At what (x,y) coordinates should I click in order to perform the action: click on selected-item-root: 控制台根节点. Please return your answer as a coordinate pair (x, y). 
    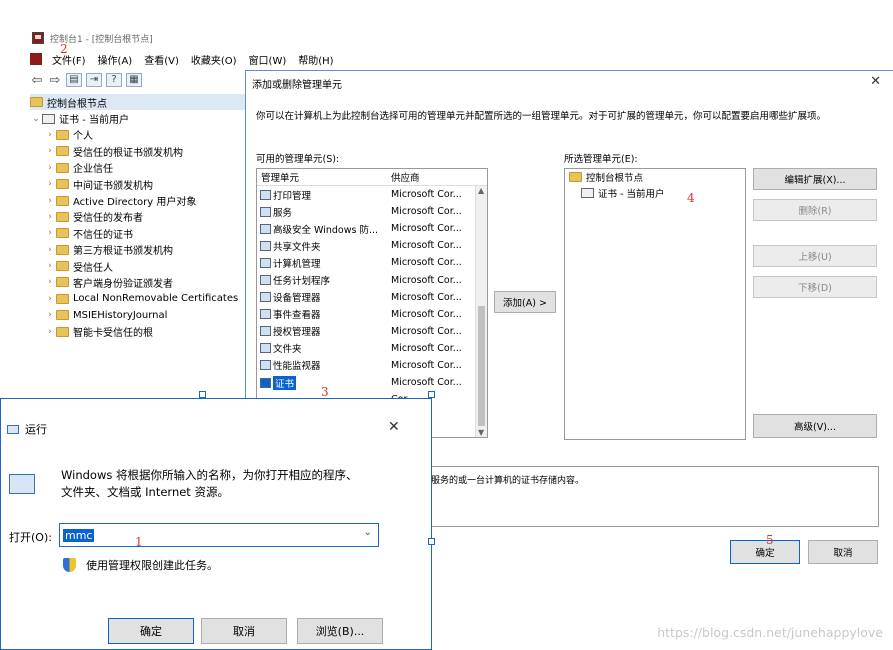
    Looking at the image, I should click on (655, 177).